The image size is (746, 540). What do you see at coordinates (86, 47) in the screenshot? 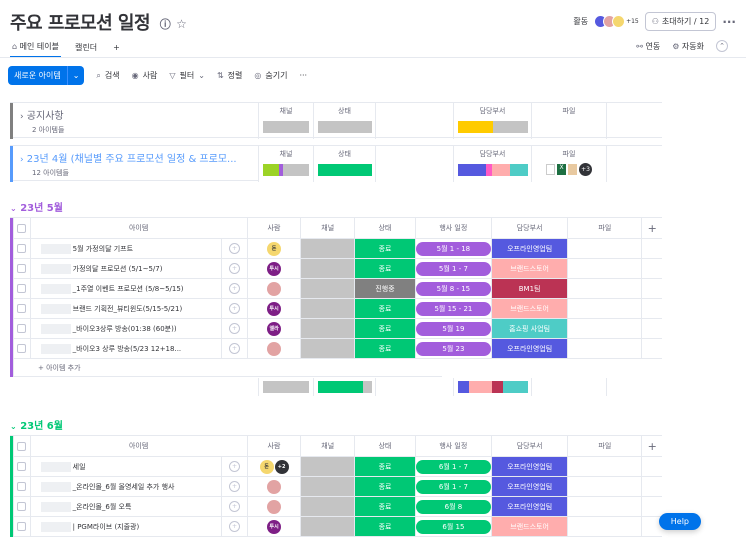
I see `tab-calendar: 캘린더` at bounding box center [86, 47].